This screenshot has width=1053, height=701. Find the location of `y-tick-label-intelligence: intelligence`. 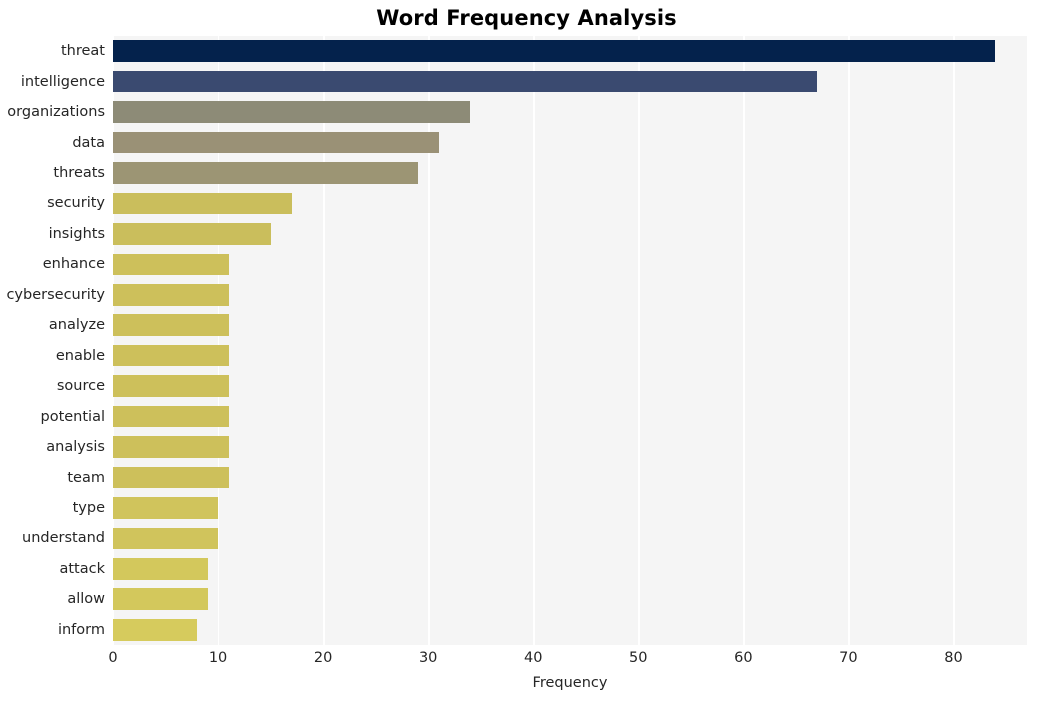

y-tick-label-intelligence: intelligence is located at coordinates (62, 81).